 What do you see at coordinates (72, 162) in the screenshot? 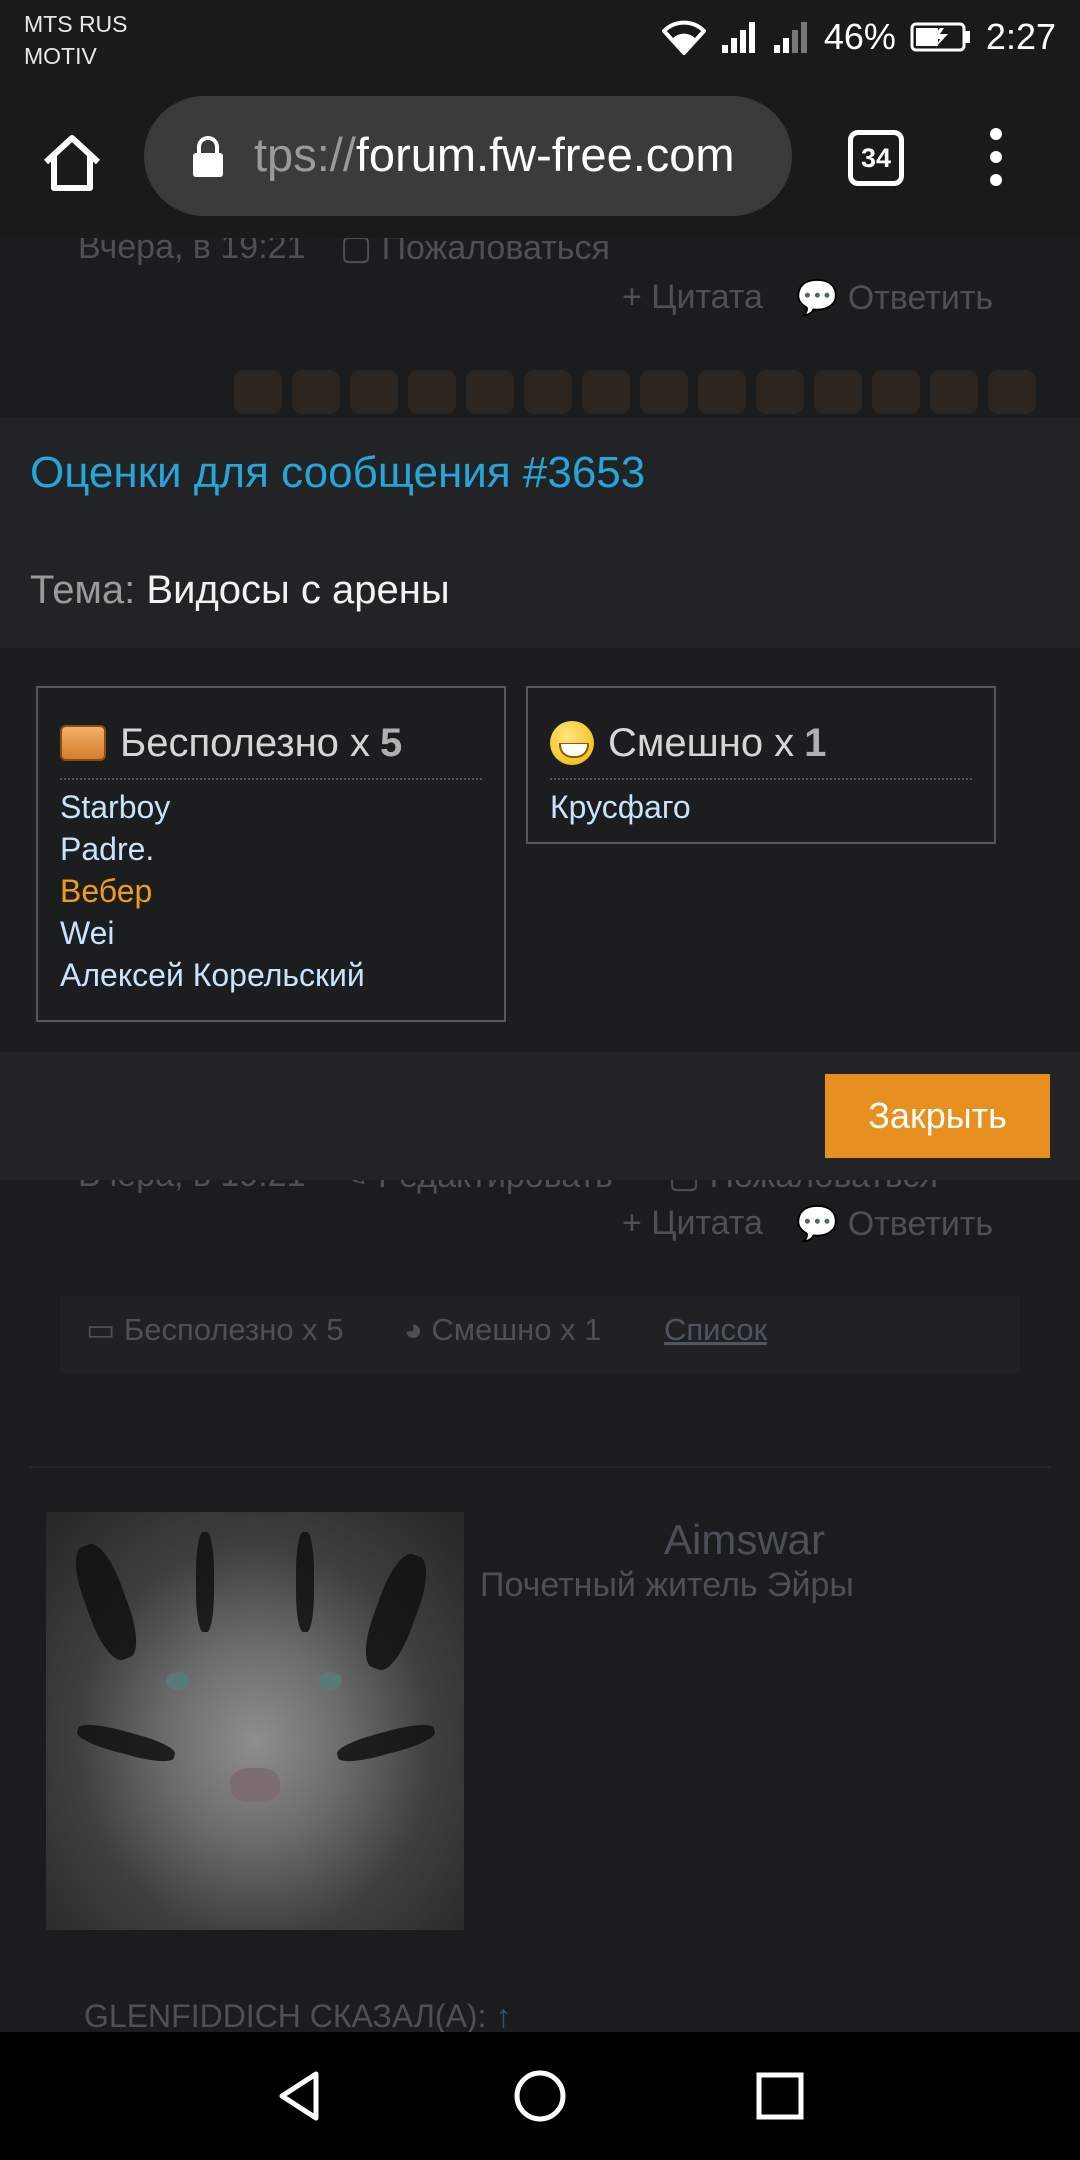
I see `home-icon` at bounding box center [72, 162].